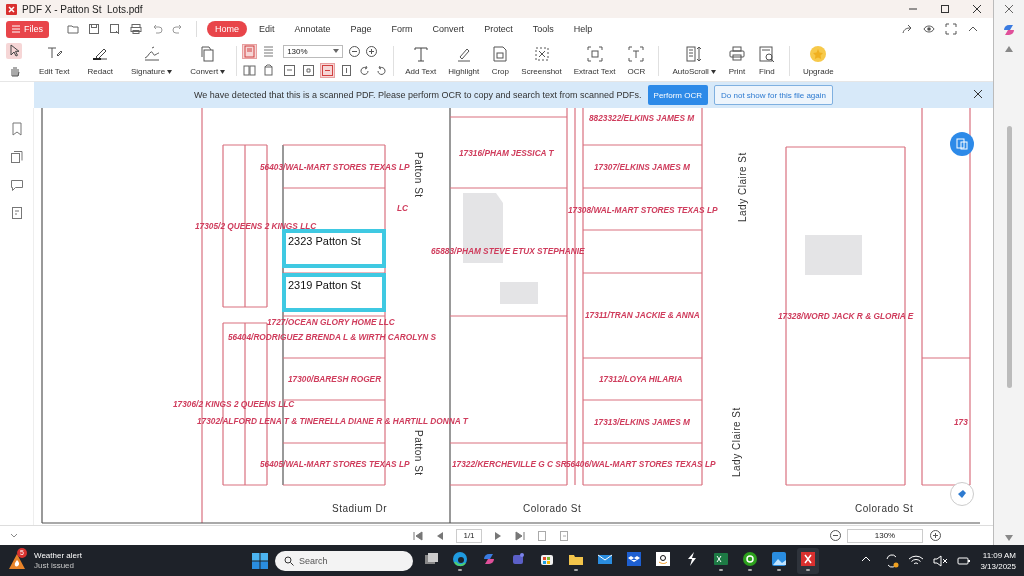  What do you see at coordinates (500, 60) in the screenshot?
I see `toolbar-button: Crop` at bounding box center [500, 60].